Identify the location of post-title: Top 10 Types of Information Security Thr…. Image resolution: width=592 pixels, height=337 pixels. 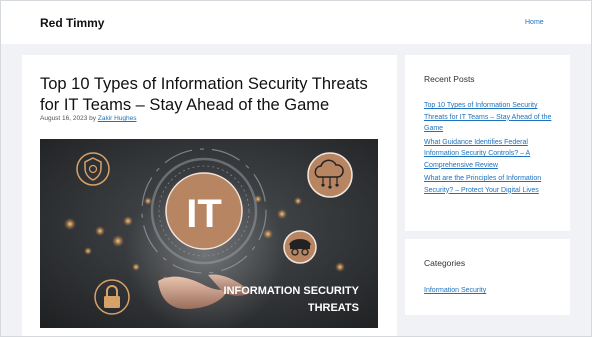
(204, 94).